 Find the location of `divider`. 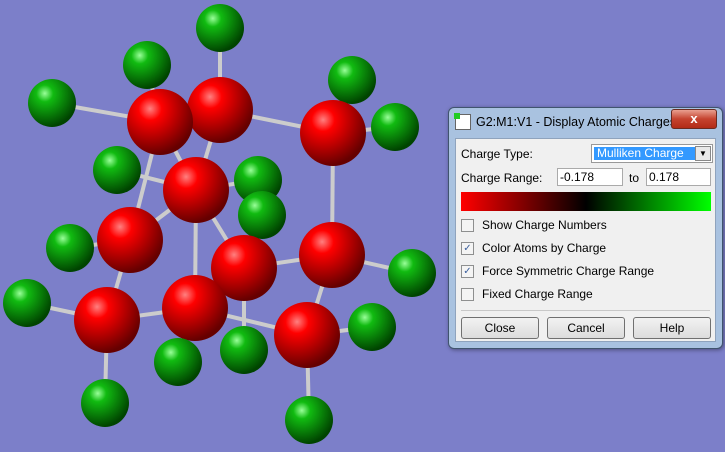

divider is located at coordinates (585, 310).